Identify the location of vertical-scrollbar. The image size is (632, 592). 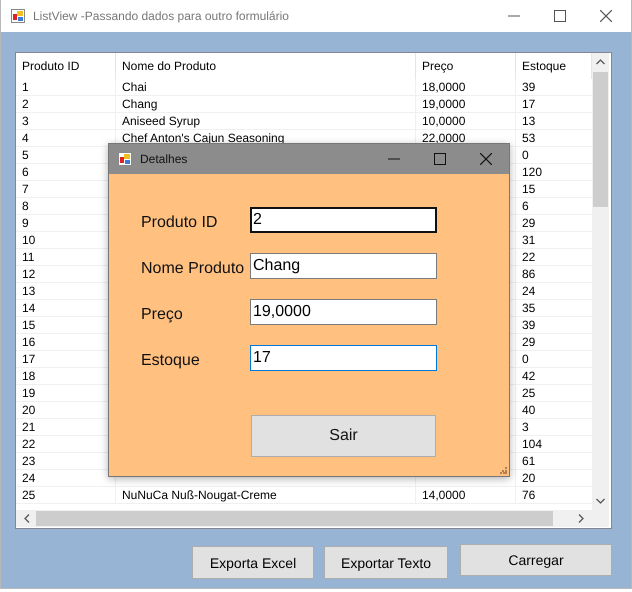
(600, 281).